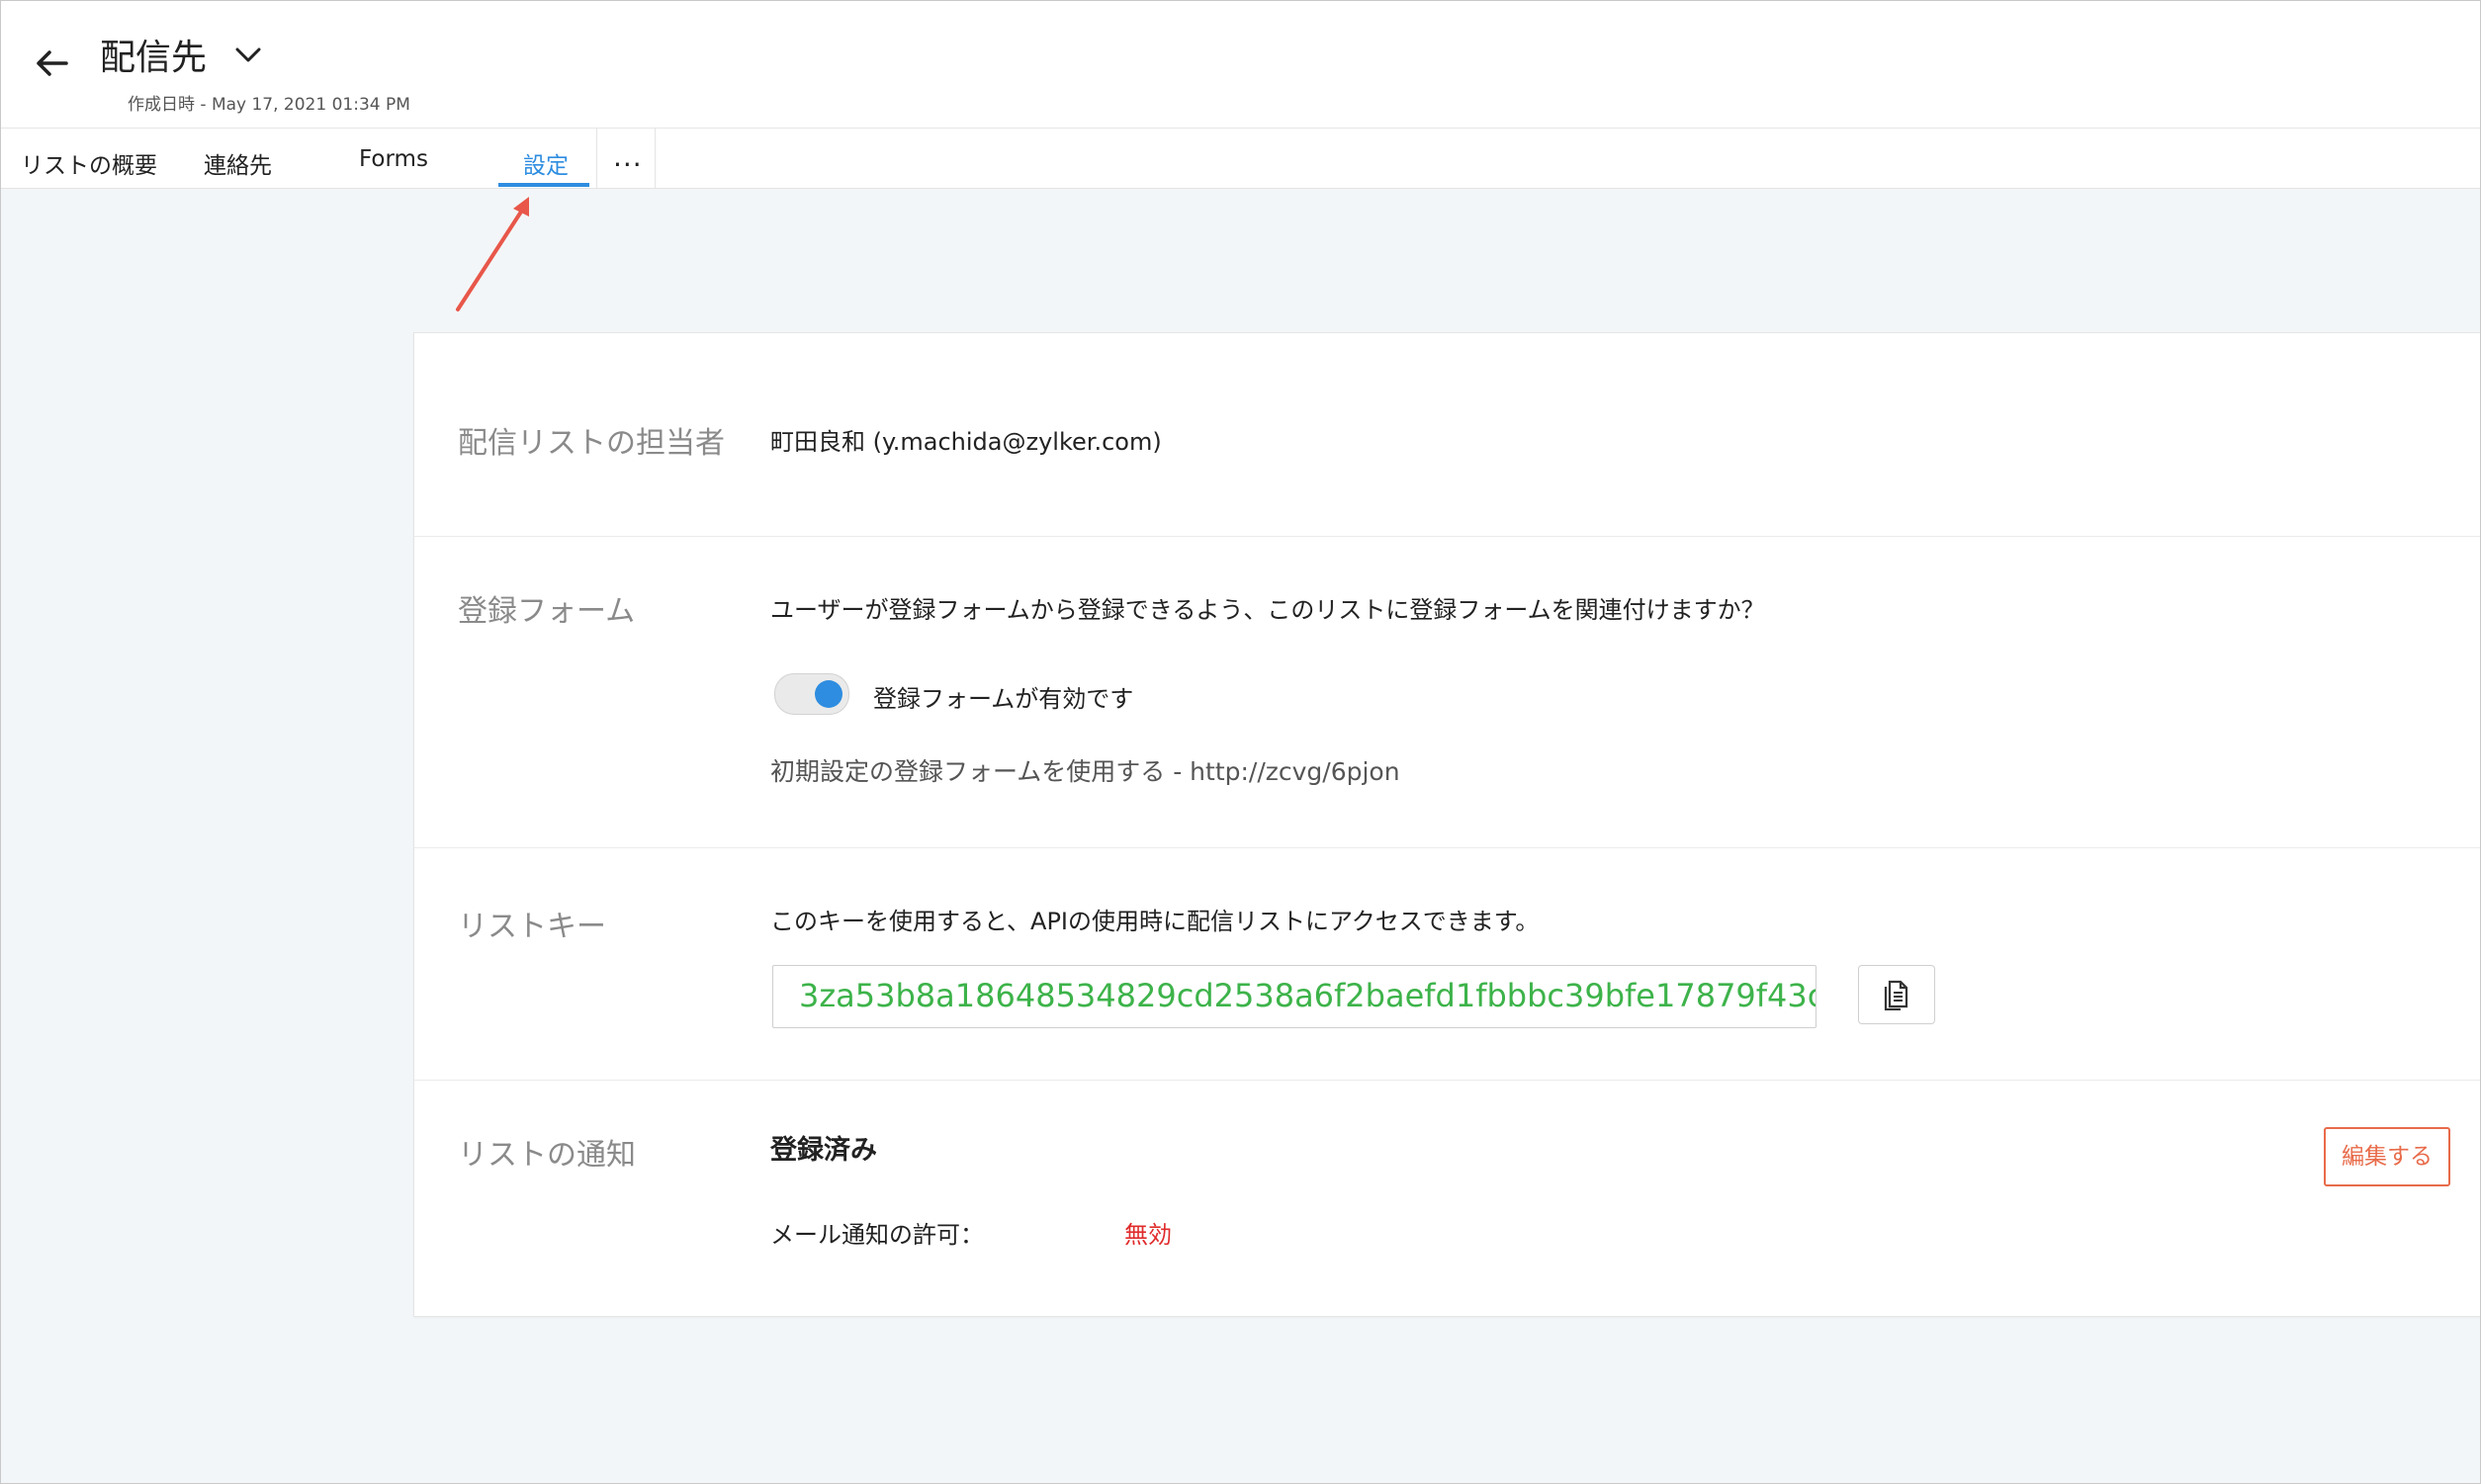  What do you see at coordinates (393, 159) in the screenshot?
I see `tab-forms: Forms` at bounding box center [393, 159].